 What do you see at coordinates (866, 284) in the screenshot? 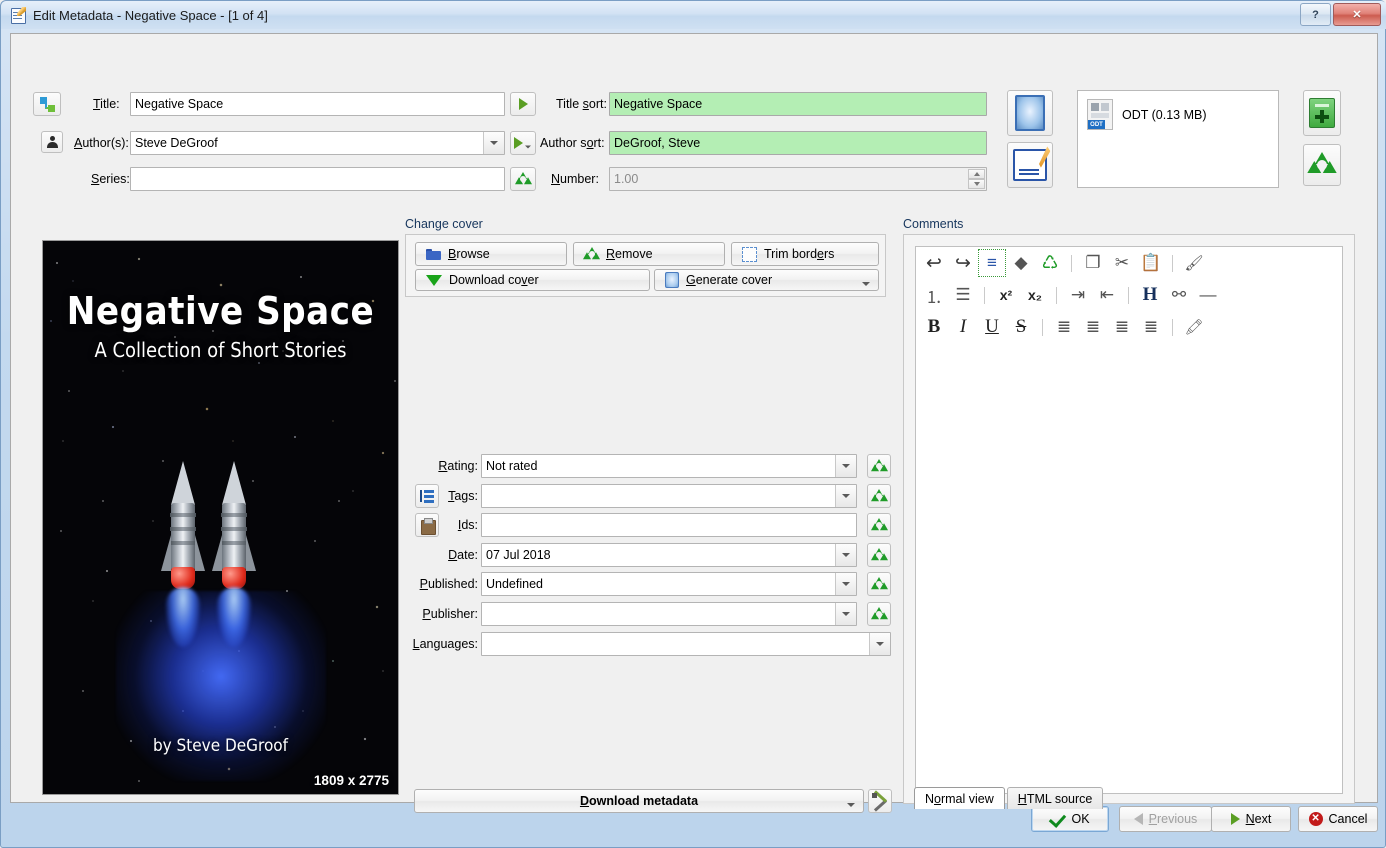
I see `chevron-down-icon` at bounding box center [866, 284].